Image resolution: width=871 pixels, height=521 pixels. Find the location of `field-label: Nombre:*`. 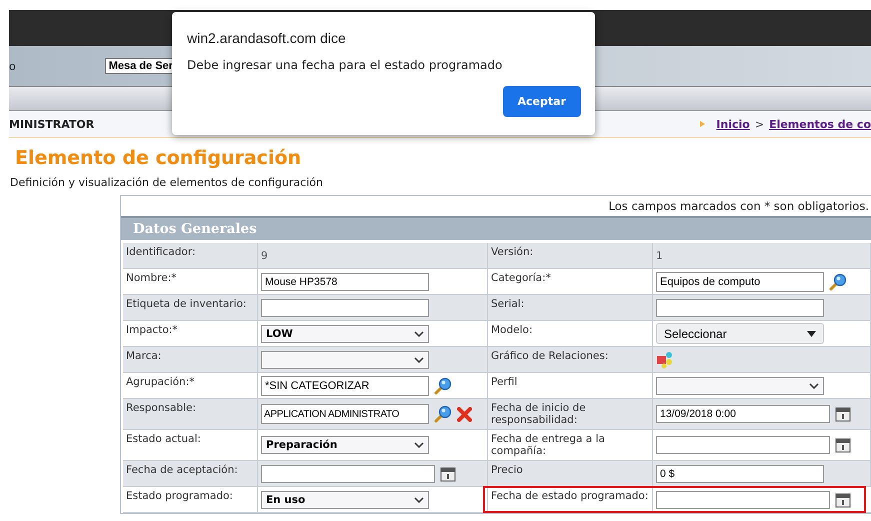

field-label: Nombre:* is located at coordinates (190, 281).